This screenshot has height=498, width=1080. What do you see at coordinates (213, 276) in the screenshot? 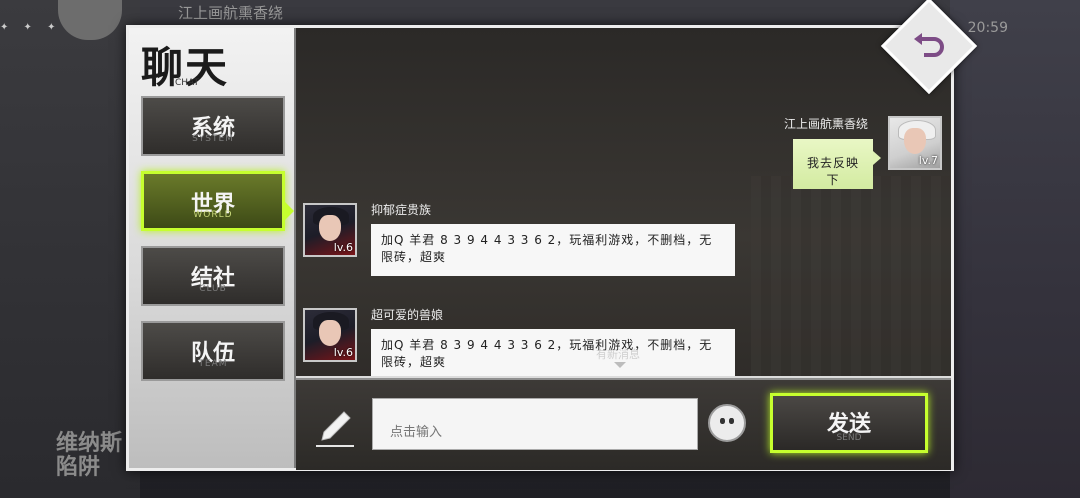
I see `tab-club: 结社 CLUB` at bounding box center [213, 276].